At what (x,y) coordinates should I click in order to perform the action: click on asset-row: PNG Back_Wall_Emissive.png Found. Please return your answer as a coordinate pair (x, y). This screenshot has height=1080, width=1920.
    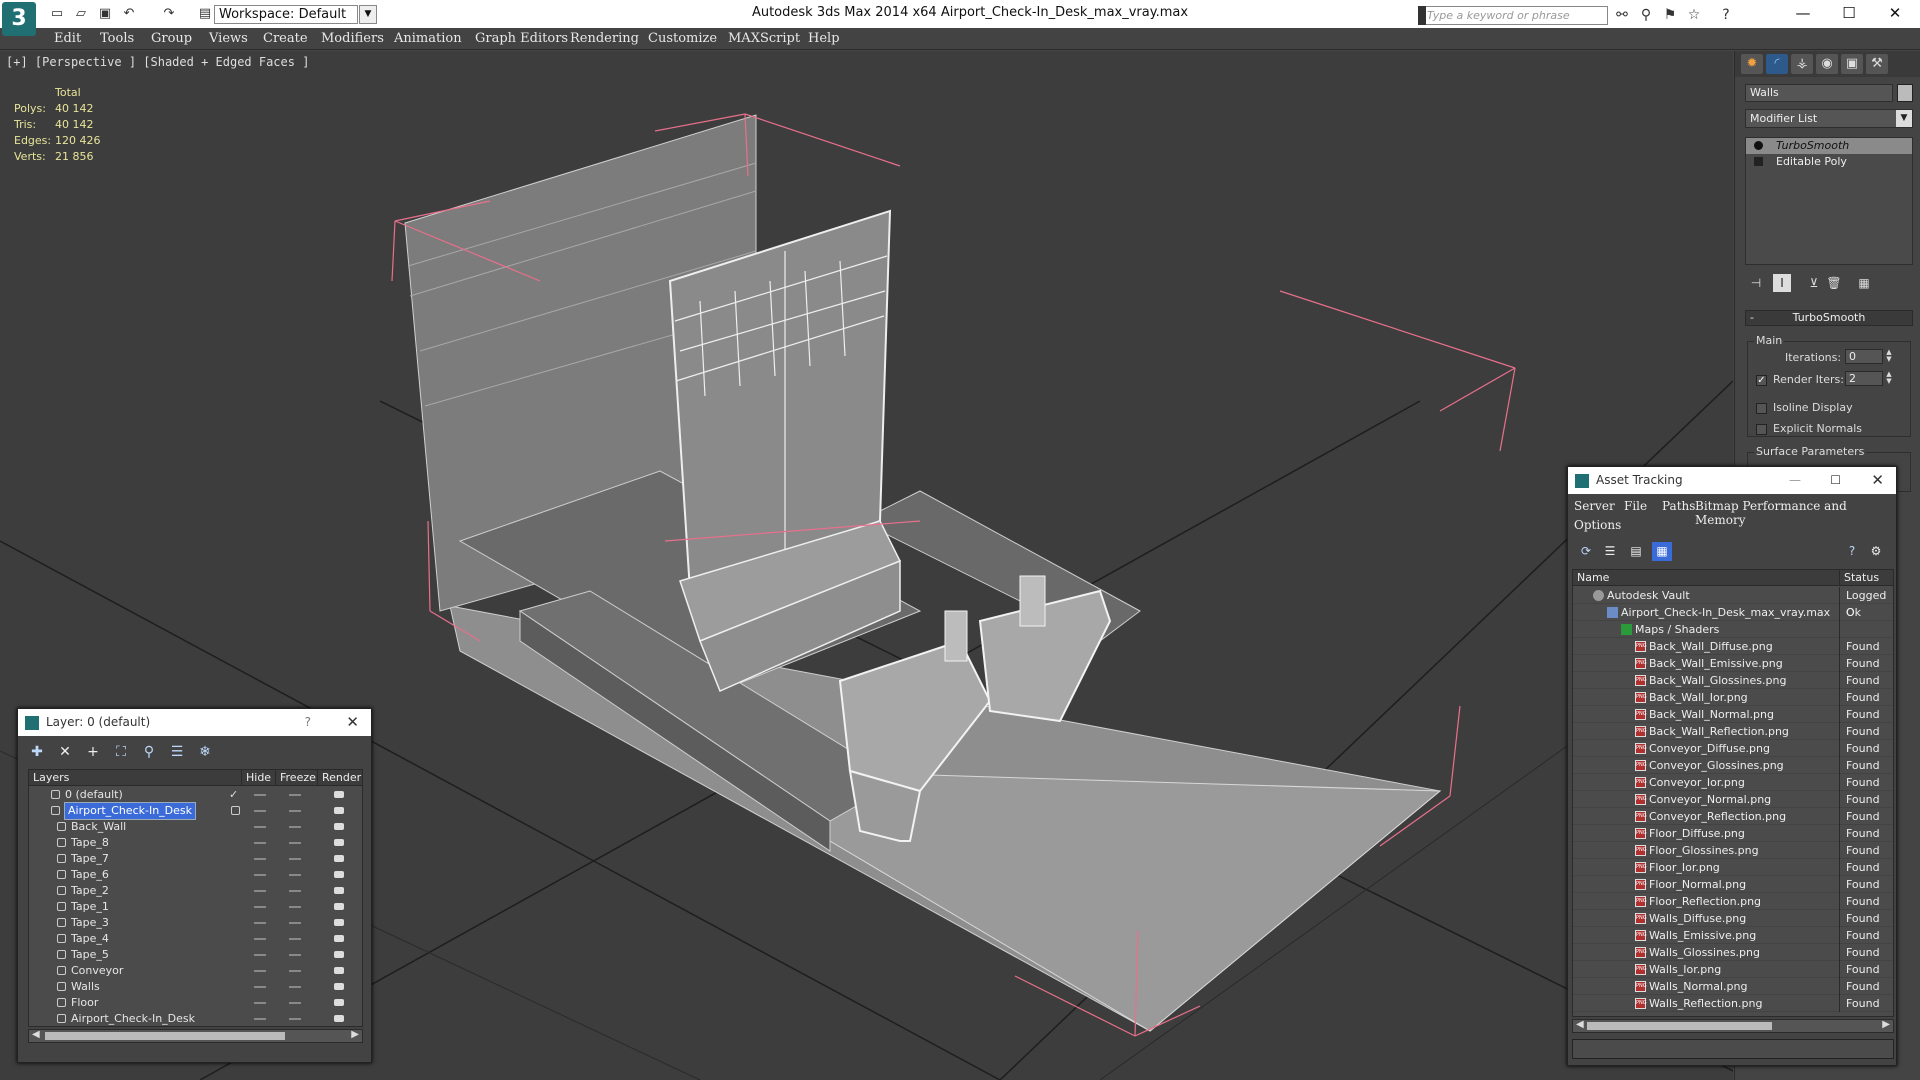
    Looking at the image, I should click on (1733, 663).